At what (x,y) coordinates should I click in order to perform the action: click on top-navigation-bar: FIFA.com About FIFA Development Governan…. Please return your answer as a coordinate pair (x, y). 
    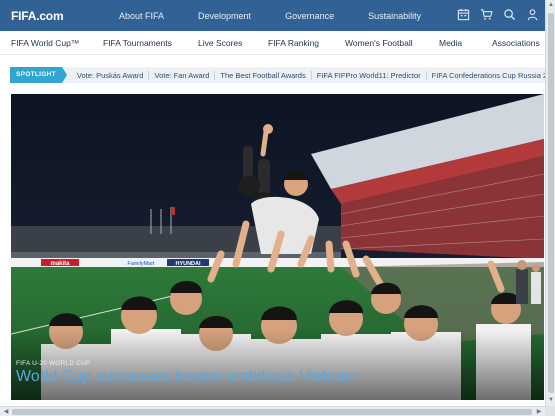
    Looking at the image, I should click on (272, 15).